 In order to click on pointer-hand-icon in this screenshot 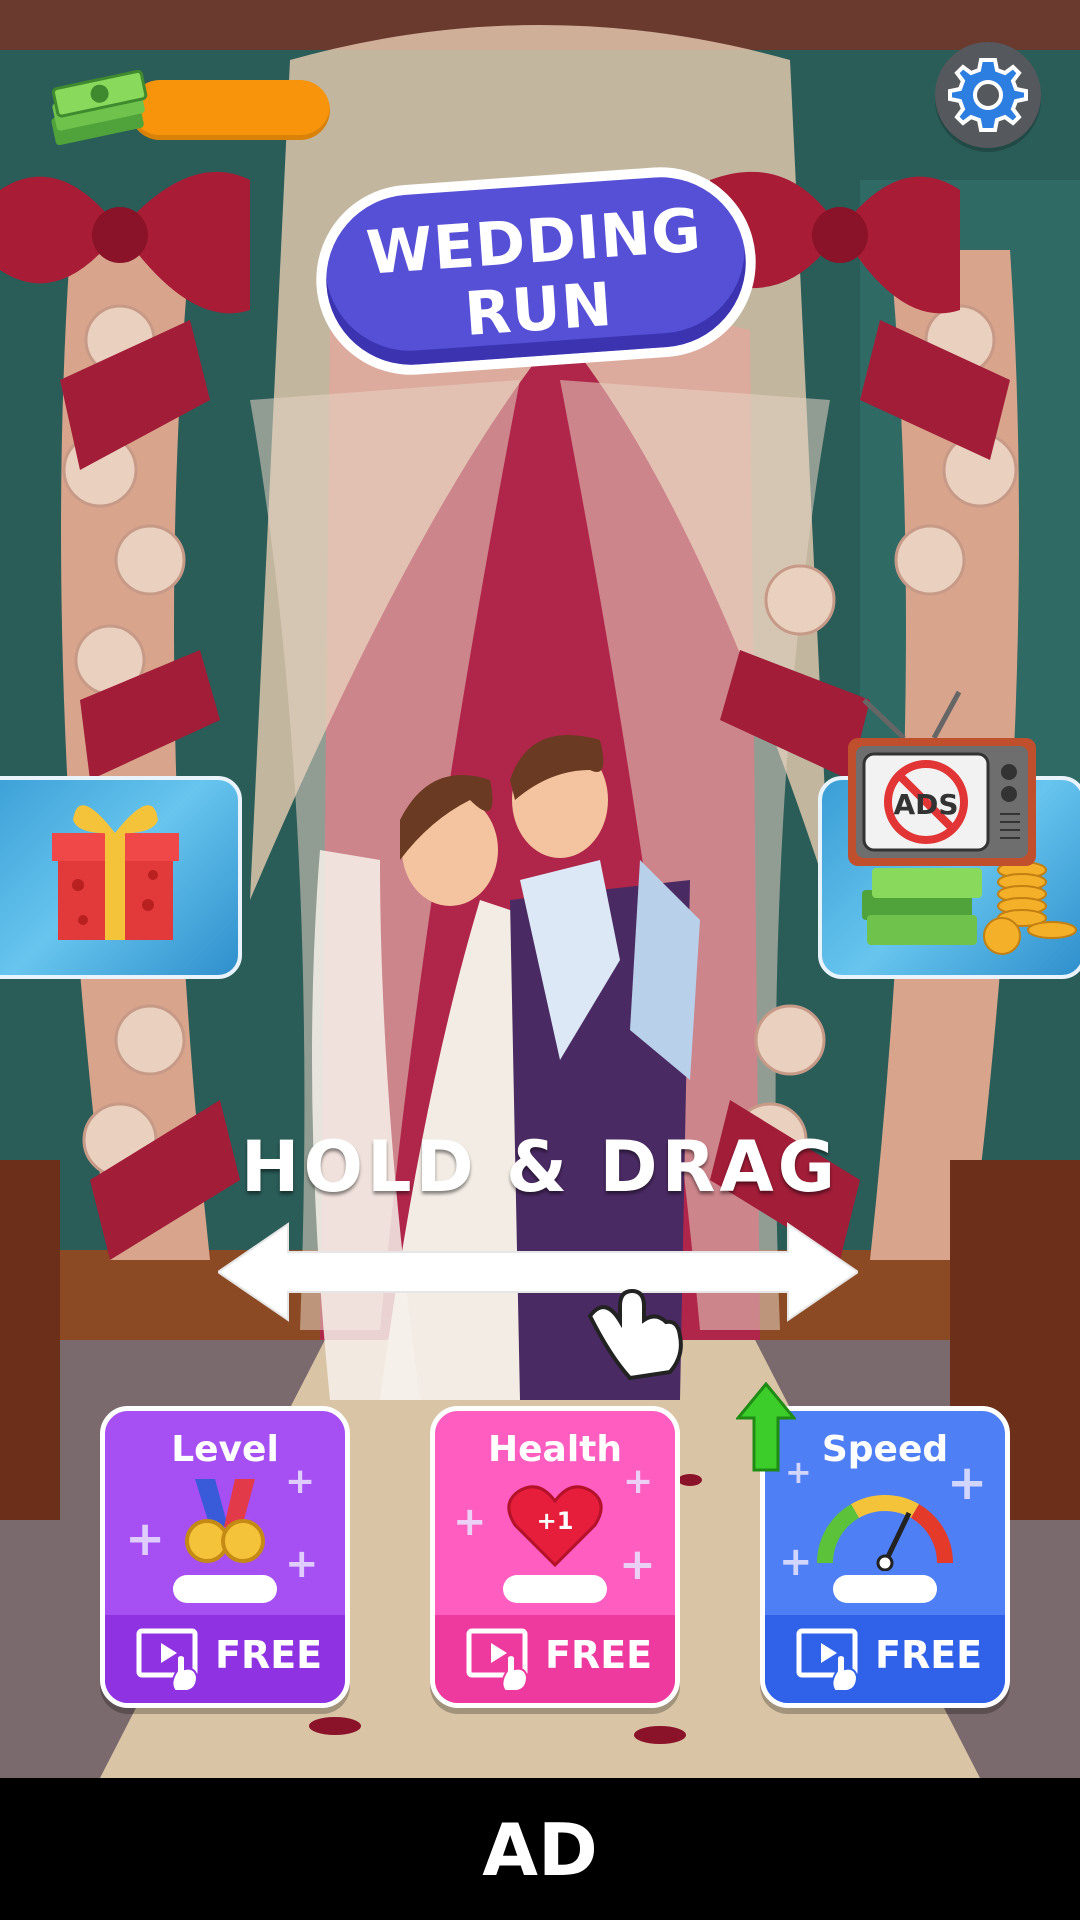, I will do `click(635, 1334)`.